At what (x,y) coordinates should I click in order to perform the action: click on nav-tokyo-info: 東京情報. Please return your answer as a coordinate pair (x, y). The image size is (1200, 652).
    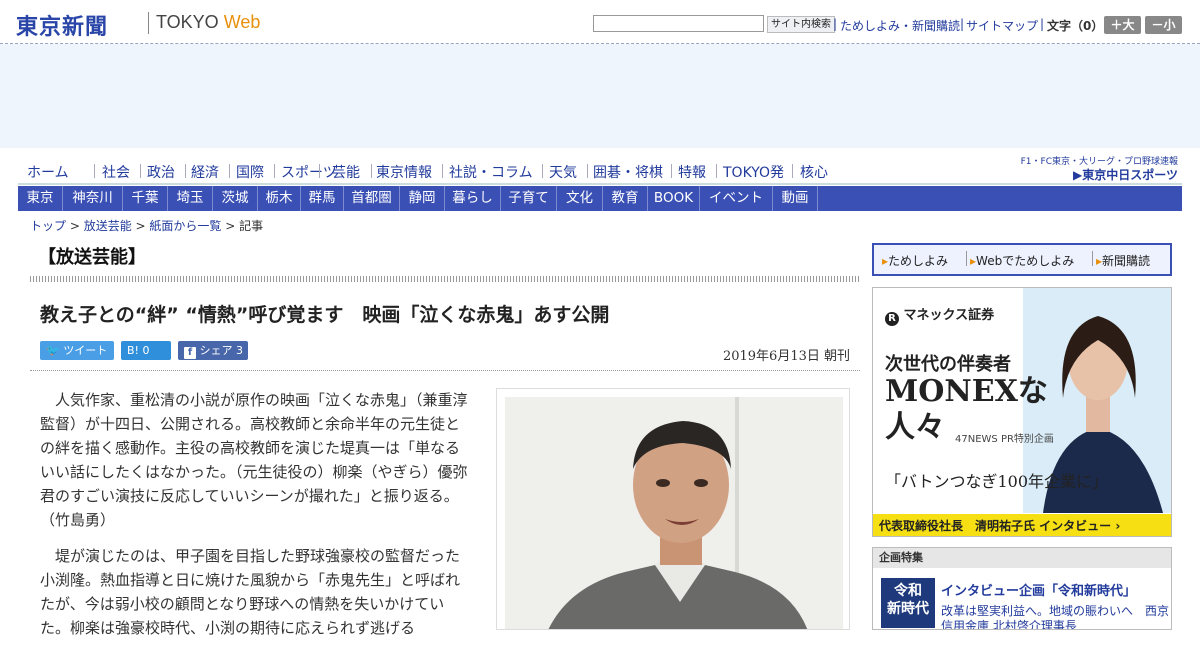
    Looking at the image, I should click on (404, 172).